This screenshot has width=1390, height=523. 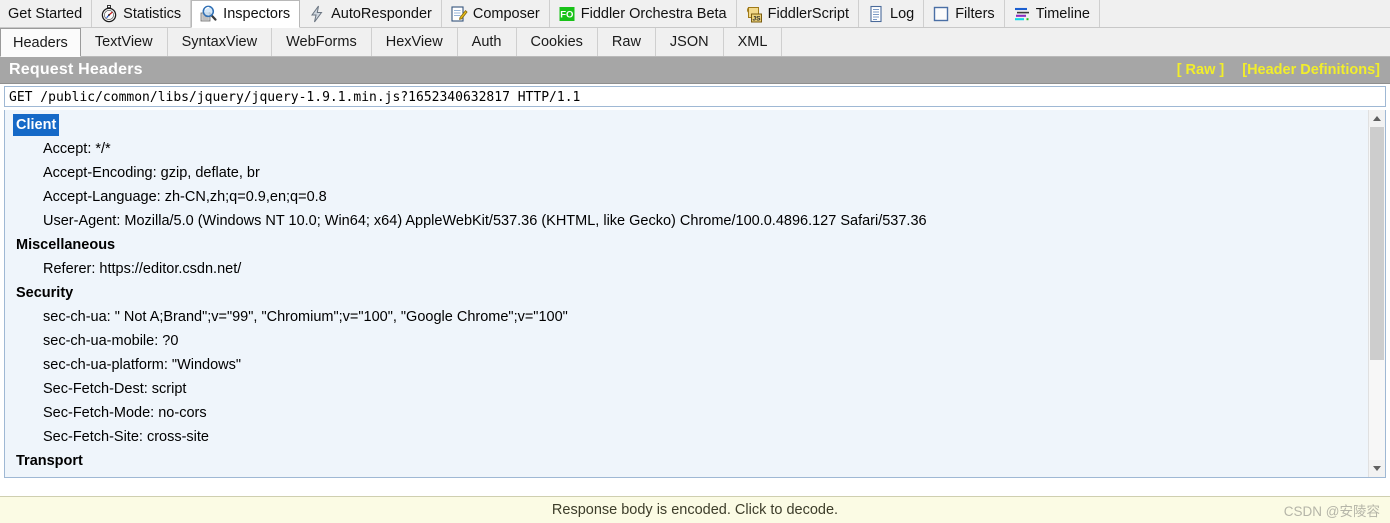 What do you see at coordinates (686, 125) in the screenshot?
I see `header-group-client: Client` at bounding box center [686, 125].